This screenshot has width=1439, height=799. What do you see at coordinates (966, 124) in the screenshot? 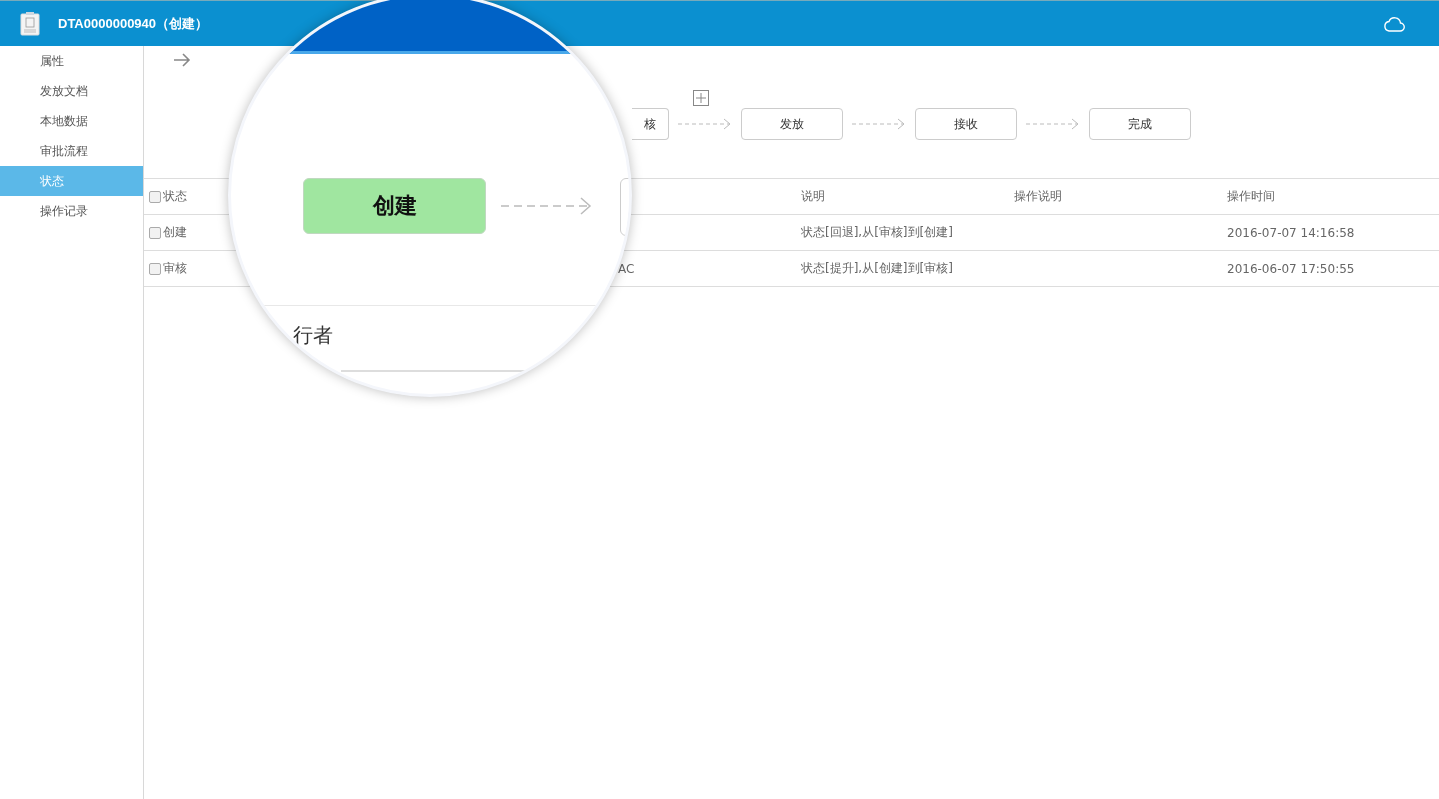
I see `workflow-step: 接收` at bounding box center [966, 124].